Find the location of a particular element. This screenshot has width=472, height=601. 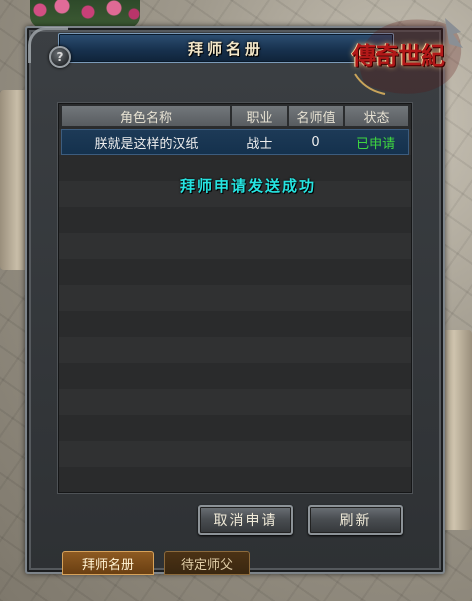

cell-mentor-value: 0 is located at coordinates (315, 142).